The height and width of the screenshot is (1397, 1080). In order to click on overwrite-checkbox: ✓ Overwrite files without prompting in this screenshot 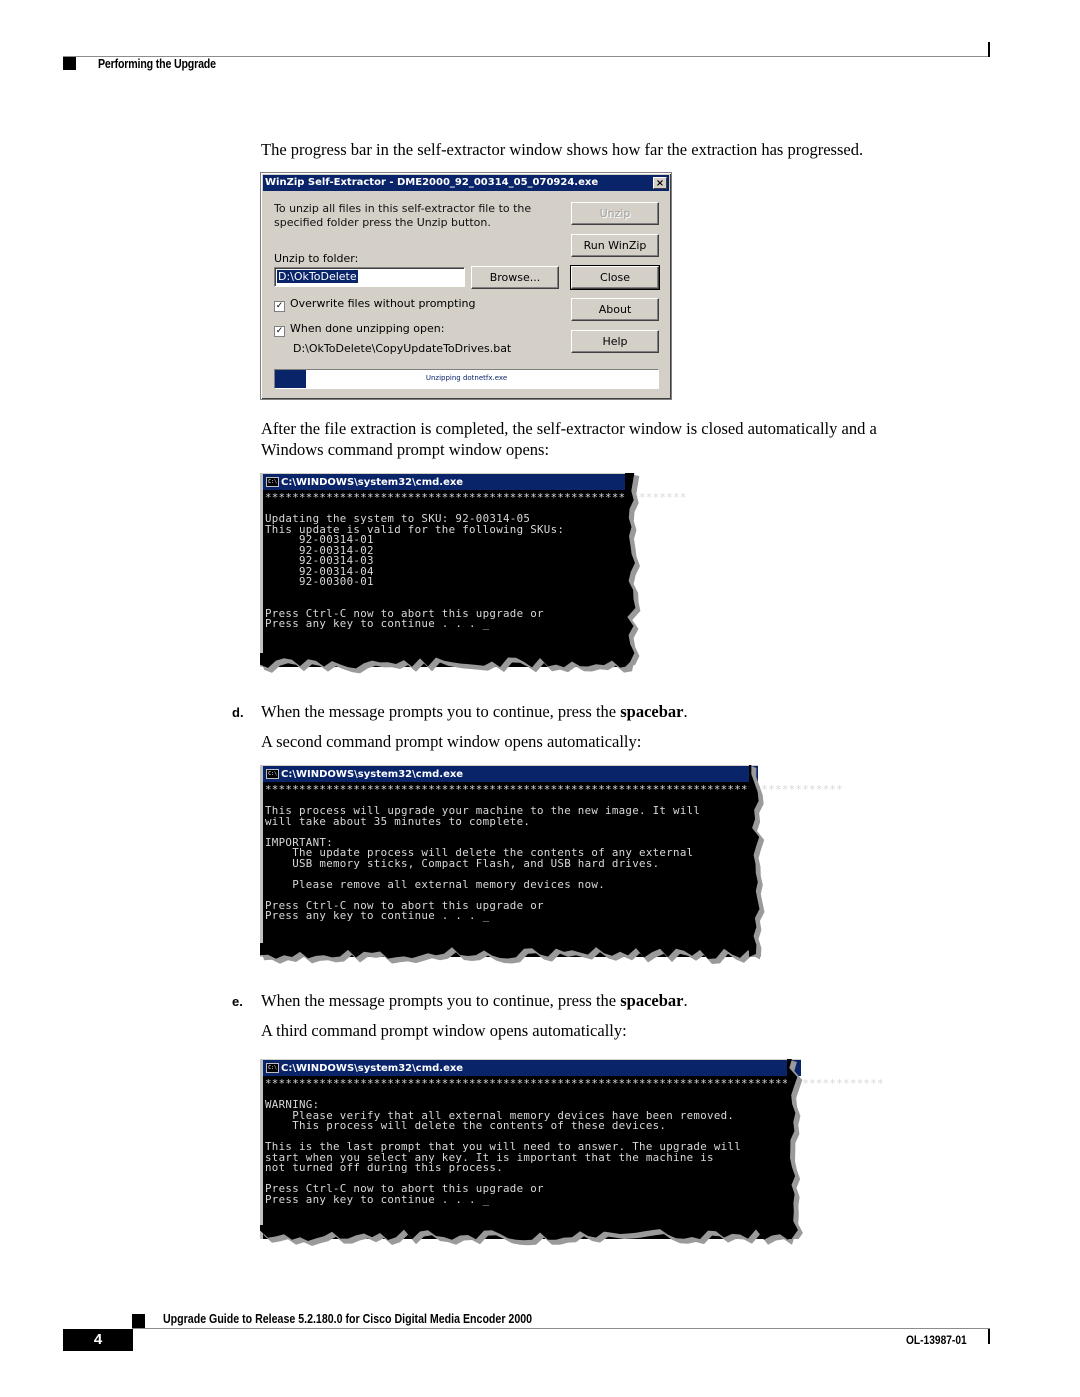, I will do `click(374, 304)`.